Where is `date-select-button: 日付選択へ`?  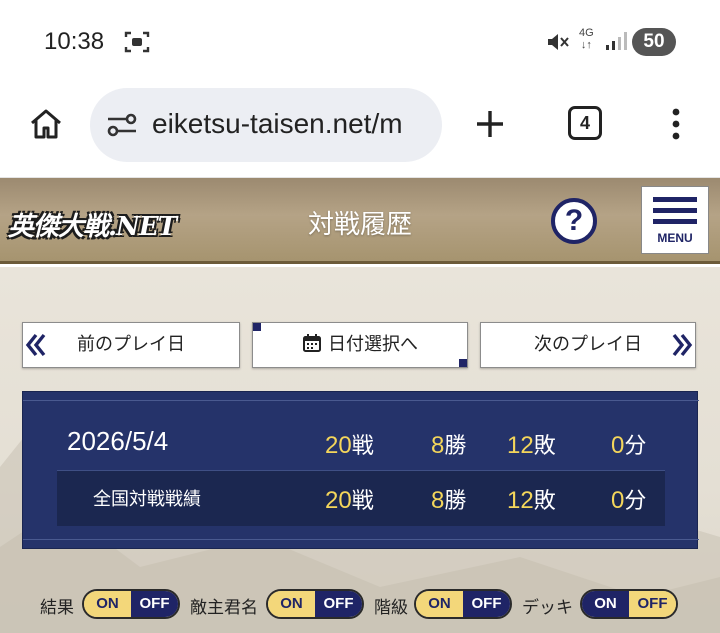
date-select-button: 日付選択へ is located at coordinates (360, 345).